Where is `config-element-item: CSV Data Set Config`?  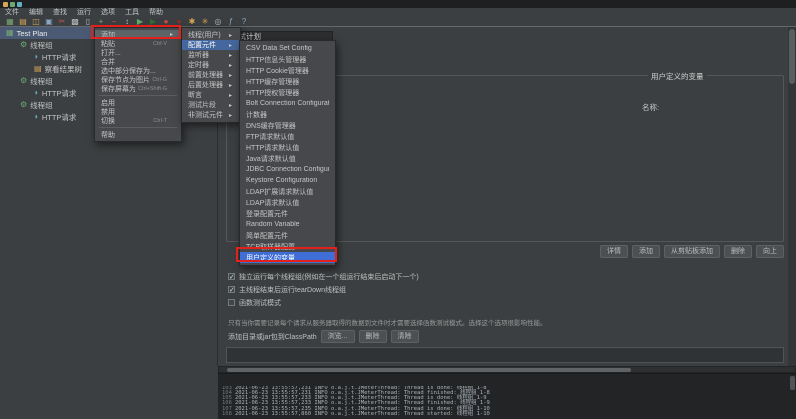 config-element-item: CSV Data Set Config is located at coordinates (287, 48).